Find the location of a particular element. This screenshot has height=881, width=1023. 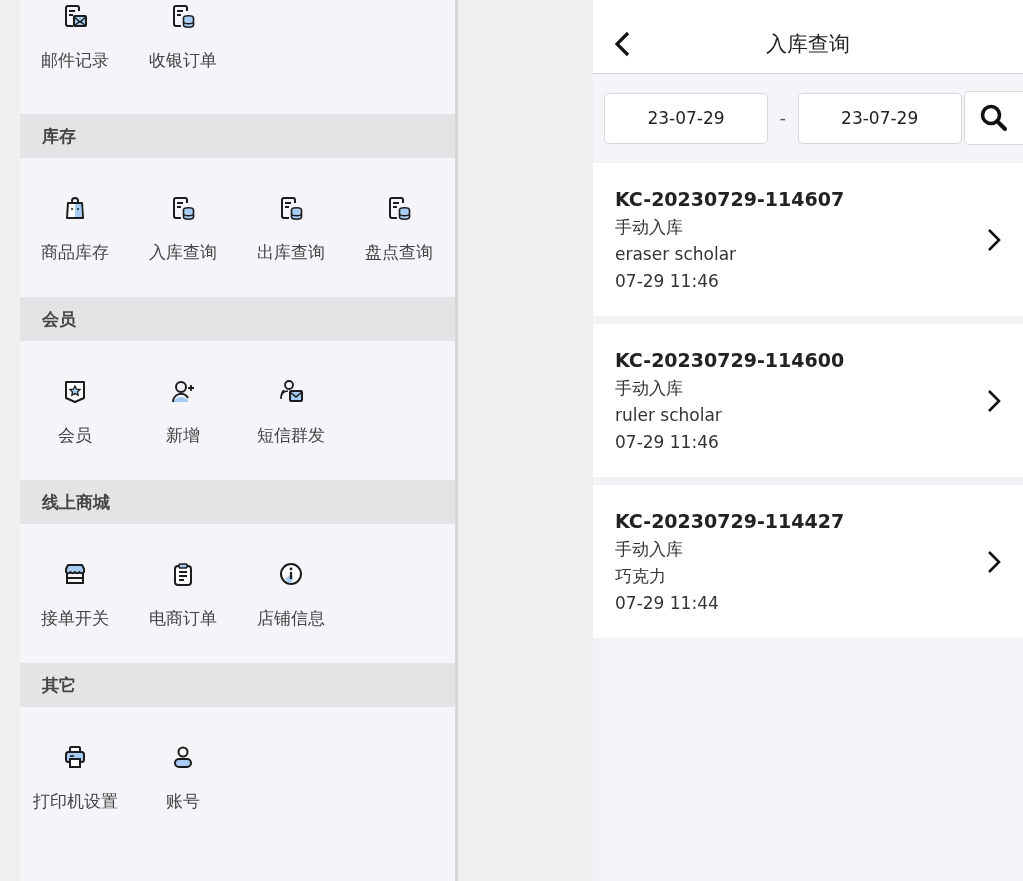

menu-item: 商品库存 is located at coordinates (75, 228).